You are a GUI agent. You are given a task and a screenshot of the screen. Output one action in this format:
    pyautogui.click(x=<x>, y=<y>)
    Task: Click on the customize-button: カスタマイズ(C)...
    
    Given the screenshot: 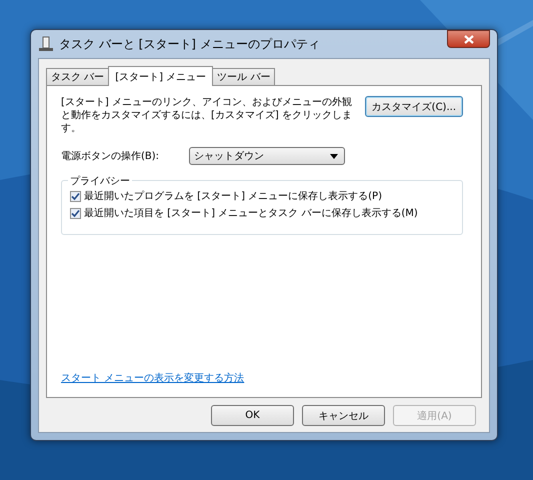 What is the action you would take?
    pyautogui.click(x=413, y=106)
    